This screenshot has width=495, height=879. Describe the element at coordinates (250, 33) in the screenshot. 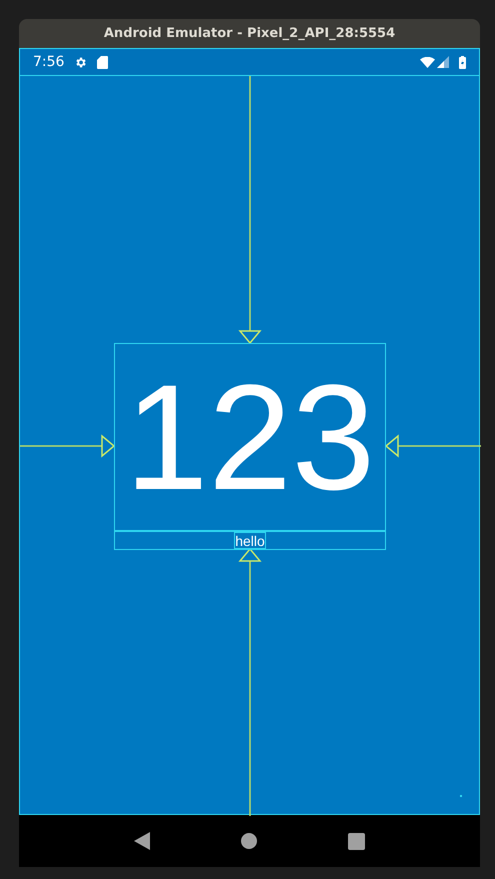

I see `window-title: Android Emulator - Pixel_2_API_28:5554` at that location.